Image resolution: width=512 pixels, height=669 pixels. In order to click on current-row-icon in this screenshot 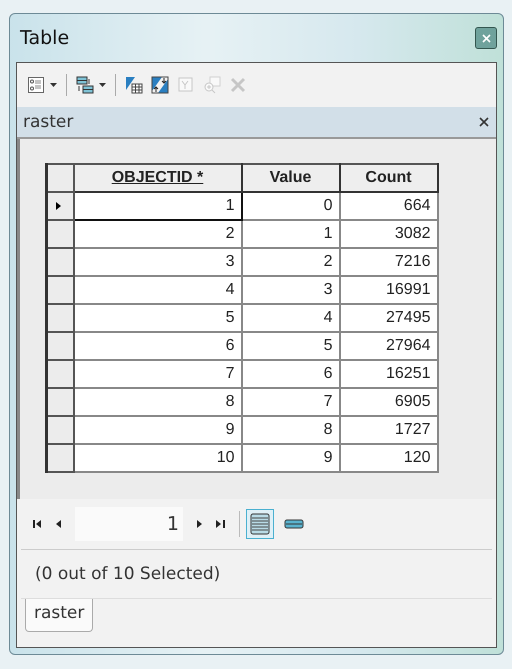, I will do `click(58, 206)`.